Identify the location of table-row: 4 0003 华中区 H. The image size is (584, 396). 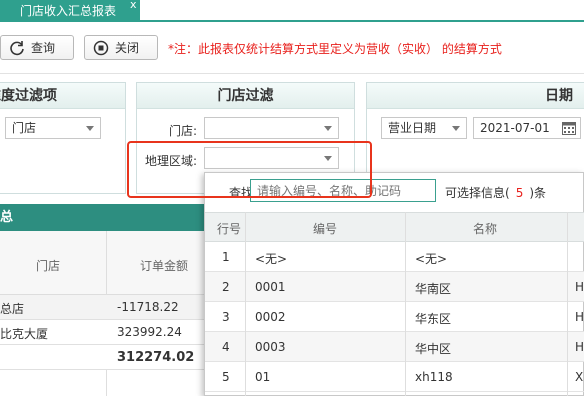
(394, 347).